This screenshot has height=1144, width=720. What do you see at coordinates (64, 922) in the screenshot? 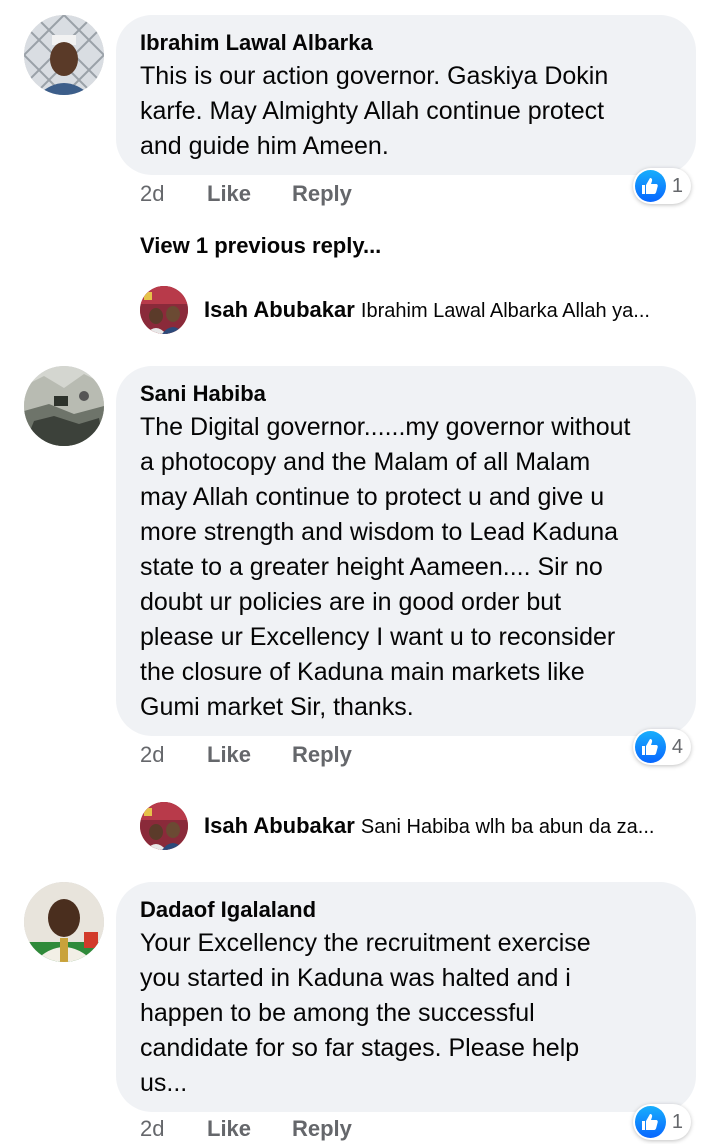
I see `avatar-dadaof-igalaland` at bounding box center [64, 922].